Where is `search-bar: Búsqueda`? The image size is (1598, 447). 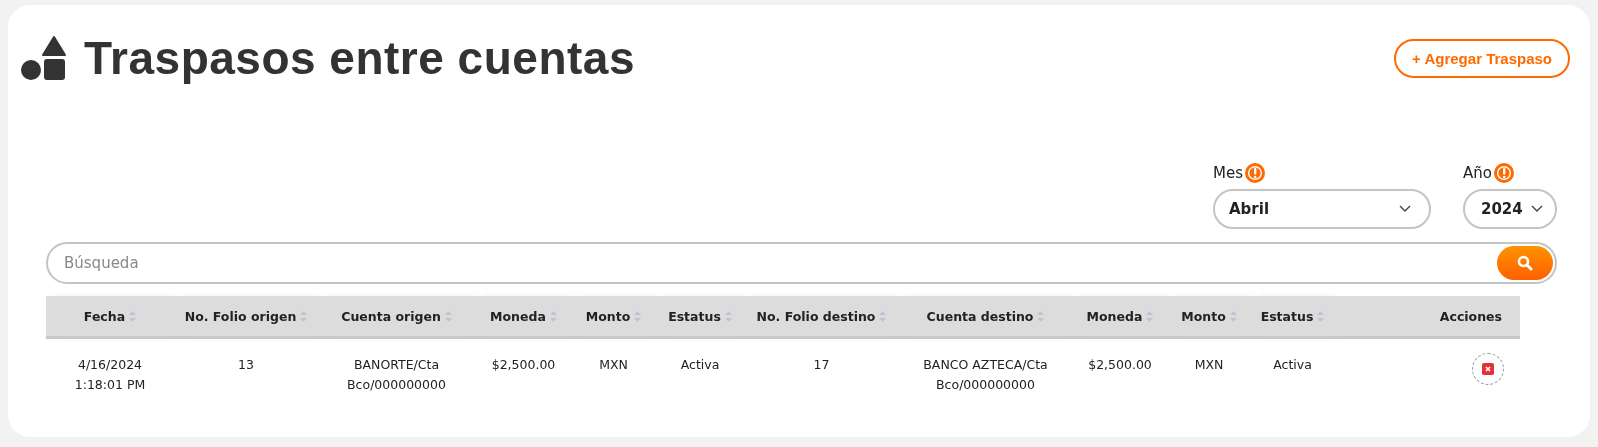 search-bar: Búsqueda is located at coordinates (801, 263).